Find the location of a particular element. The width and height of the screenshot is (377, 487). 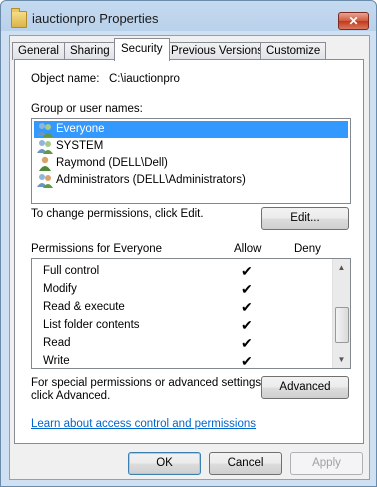

user-name: SYSTEM is located at coordinates (80, 146).